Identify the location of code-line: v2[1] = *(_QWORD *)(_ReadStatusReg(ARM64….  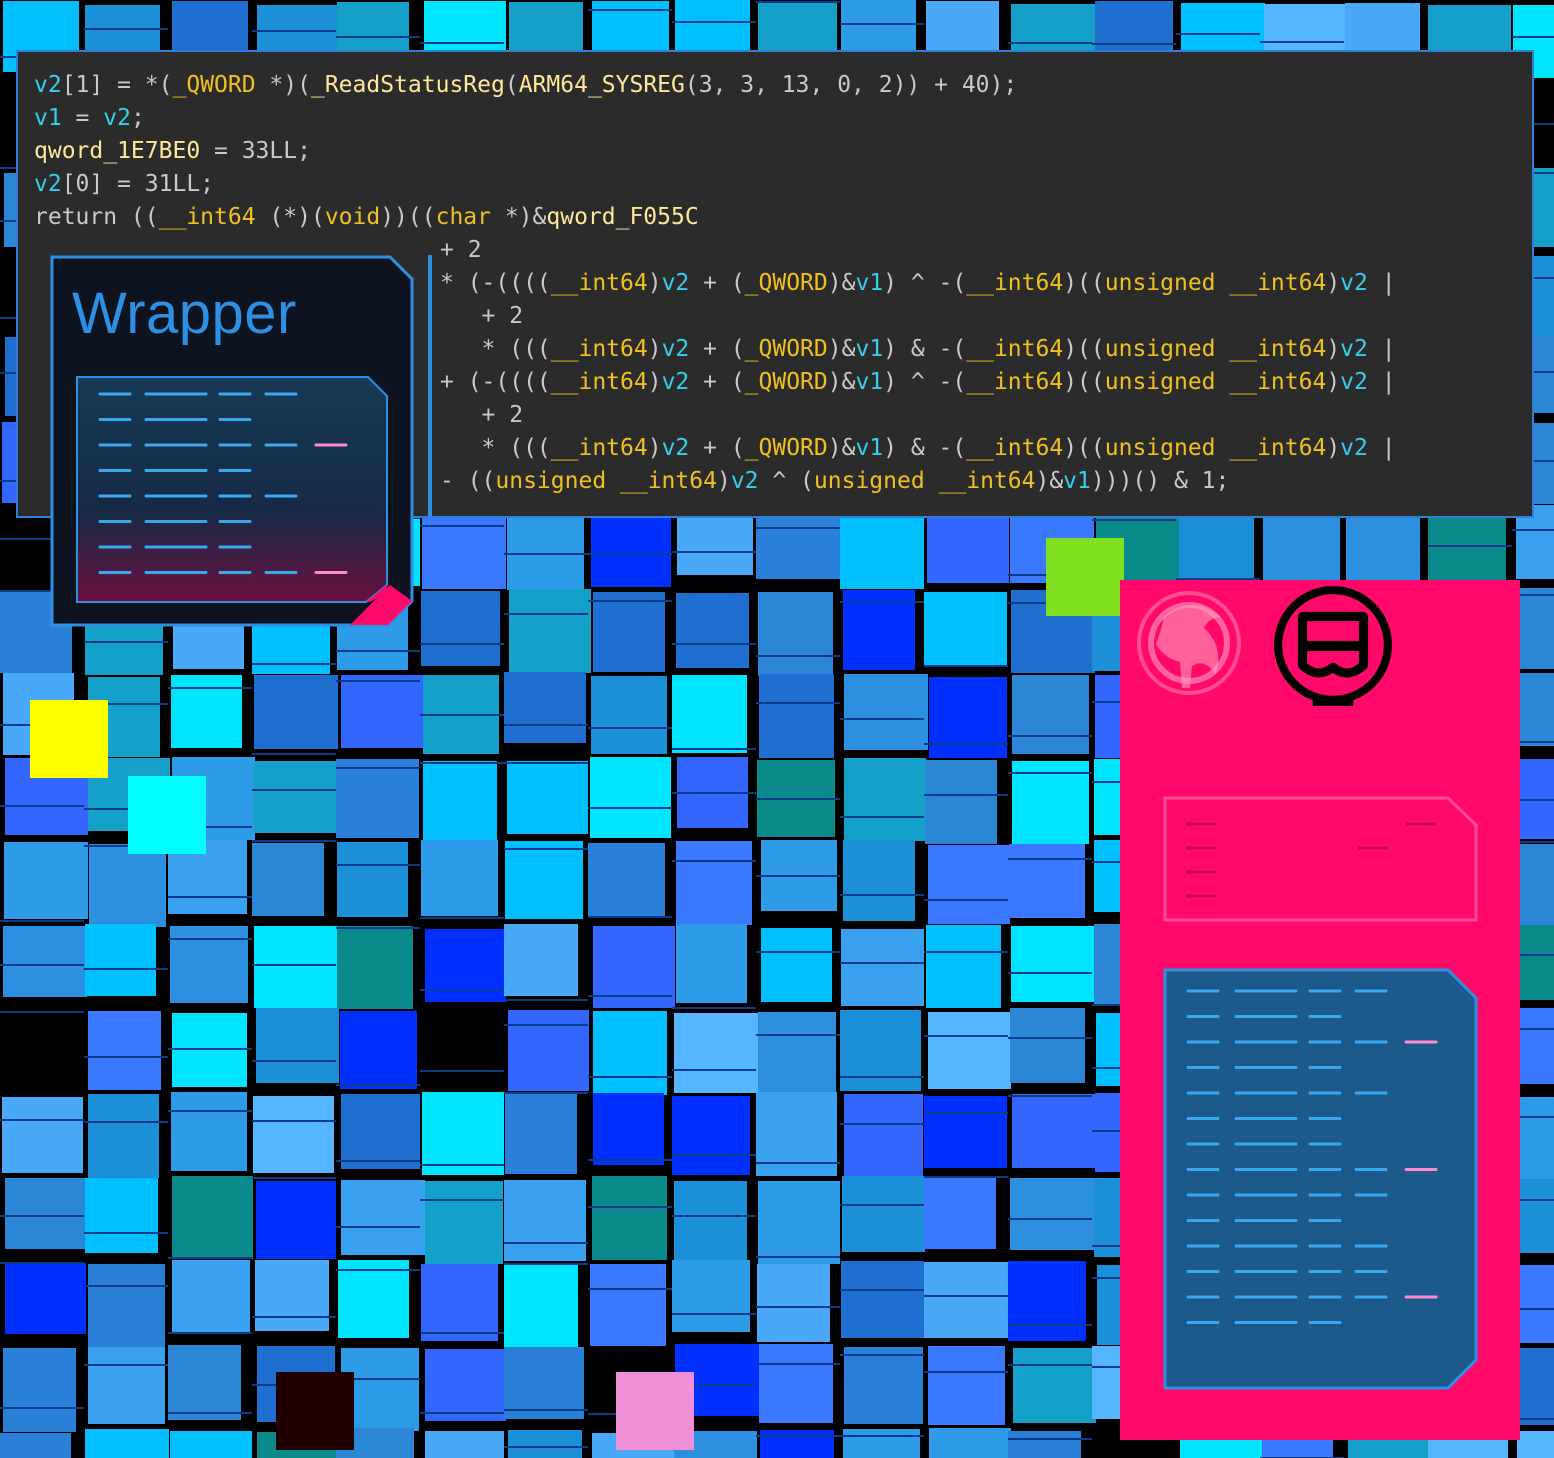
(525, 85).